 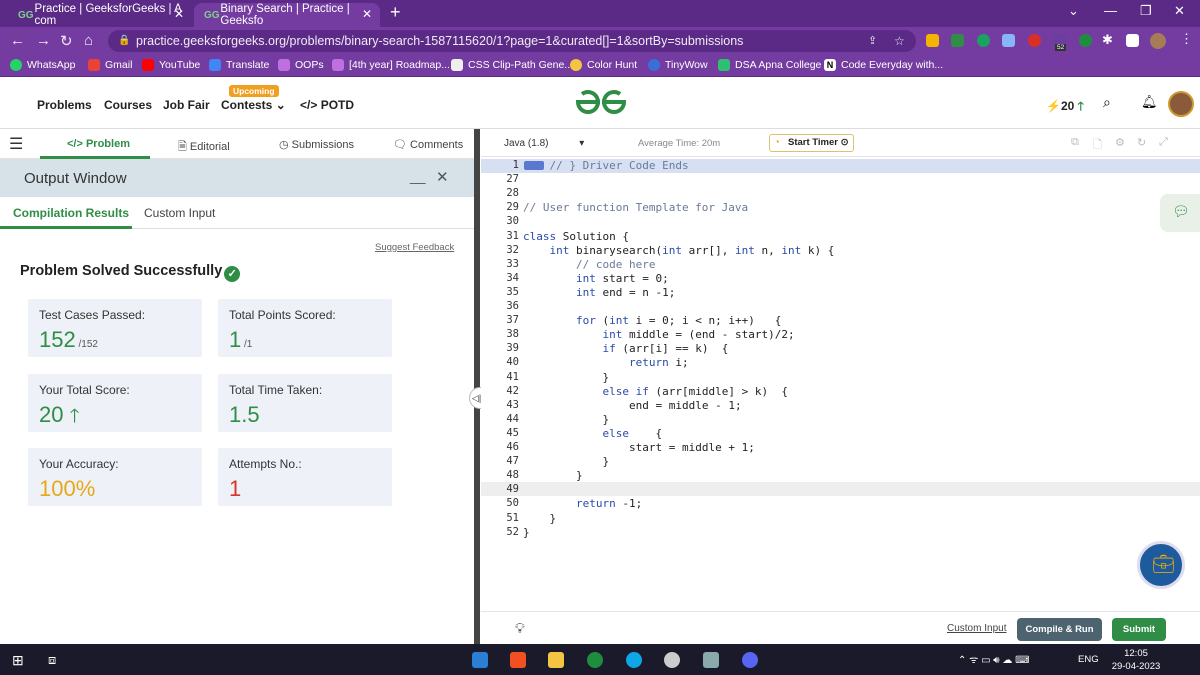 I want to click on tab-comments: 🗨 Comments, so click(x=428, y=144).